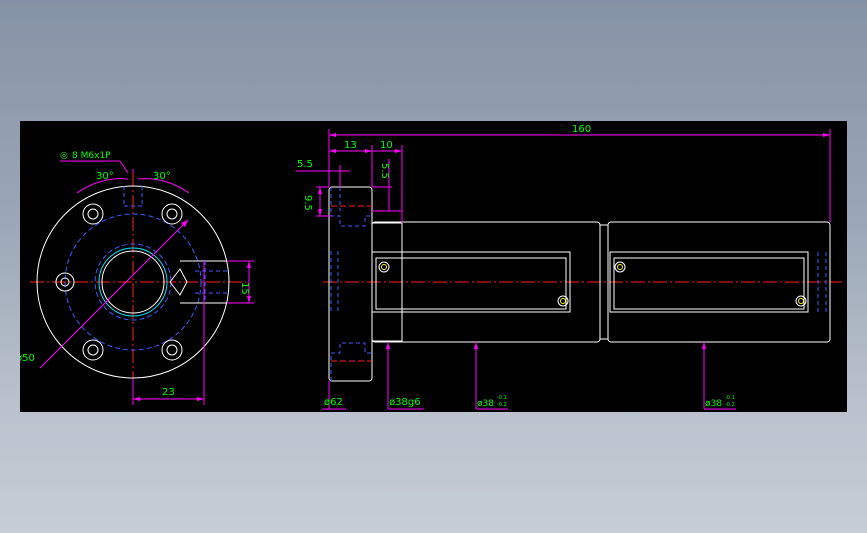 The height and width of the screenshot is (533, 867). Describe the element at coordinates (91, 156) in the screenshot. I see `thread-callout: 8 M6x1P` at that location.